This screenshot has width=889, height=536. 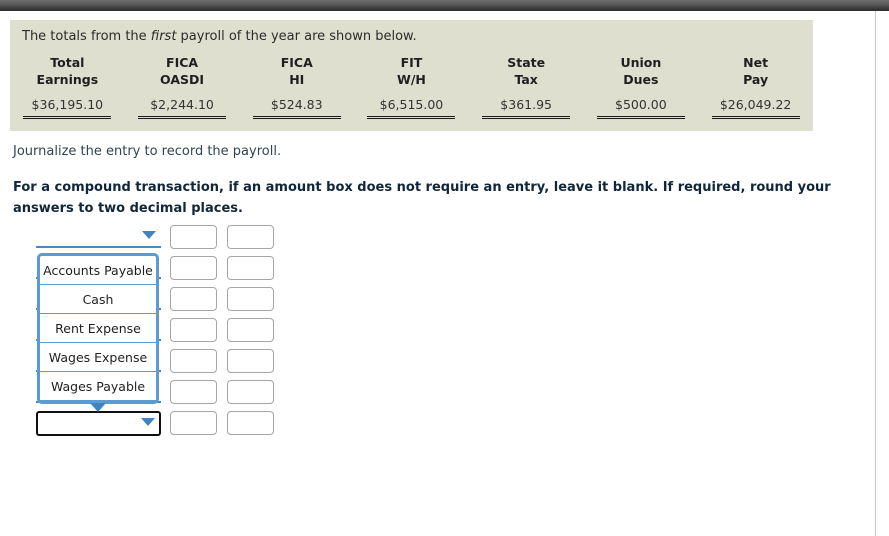 I want to click on amount-value: $361.95, so click(x=526, y=108).